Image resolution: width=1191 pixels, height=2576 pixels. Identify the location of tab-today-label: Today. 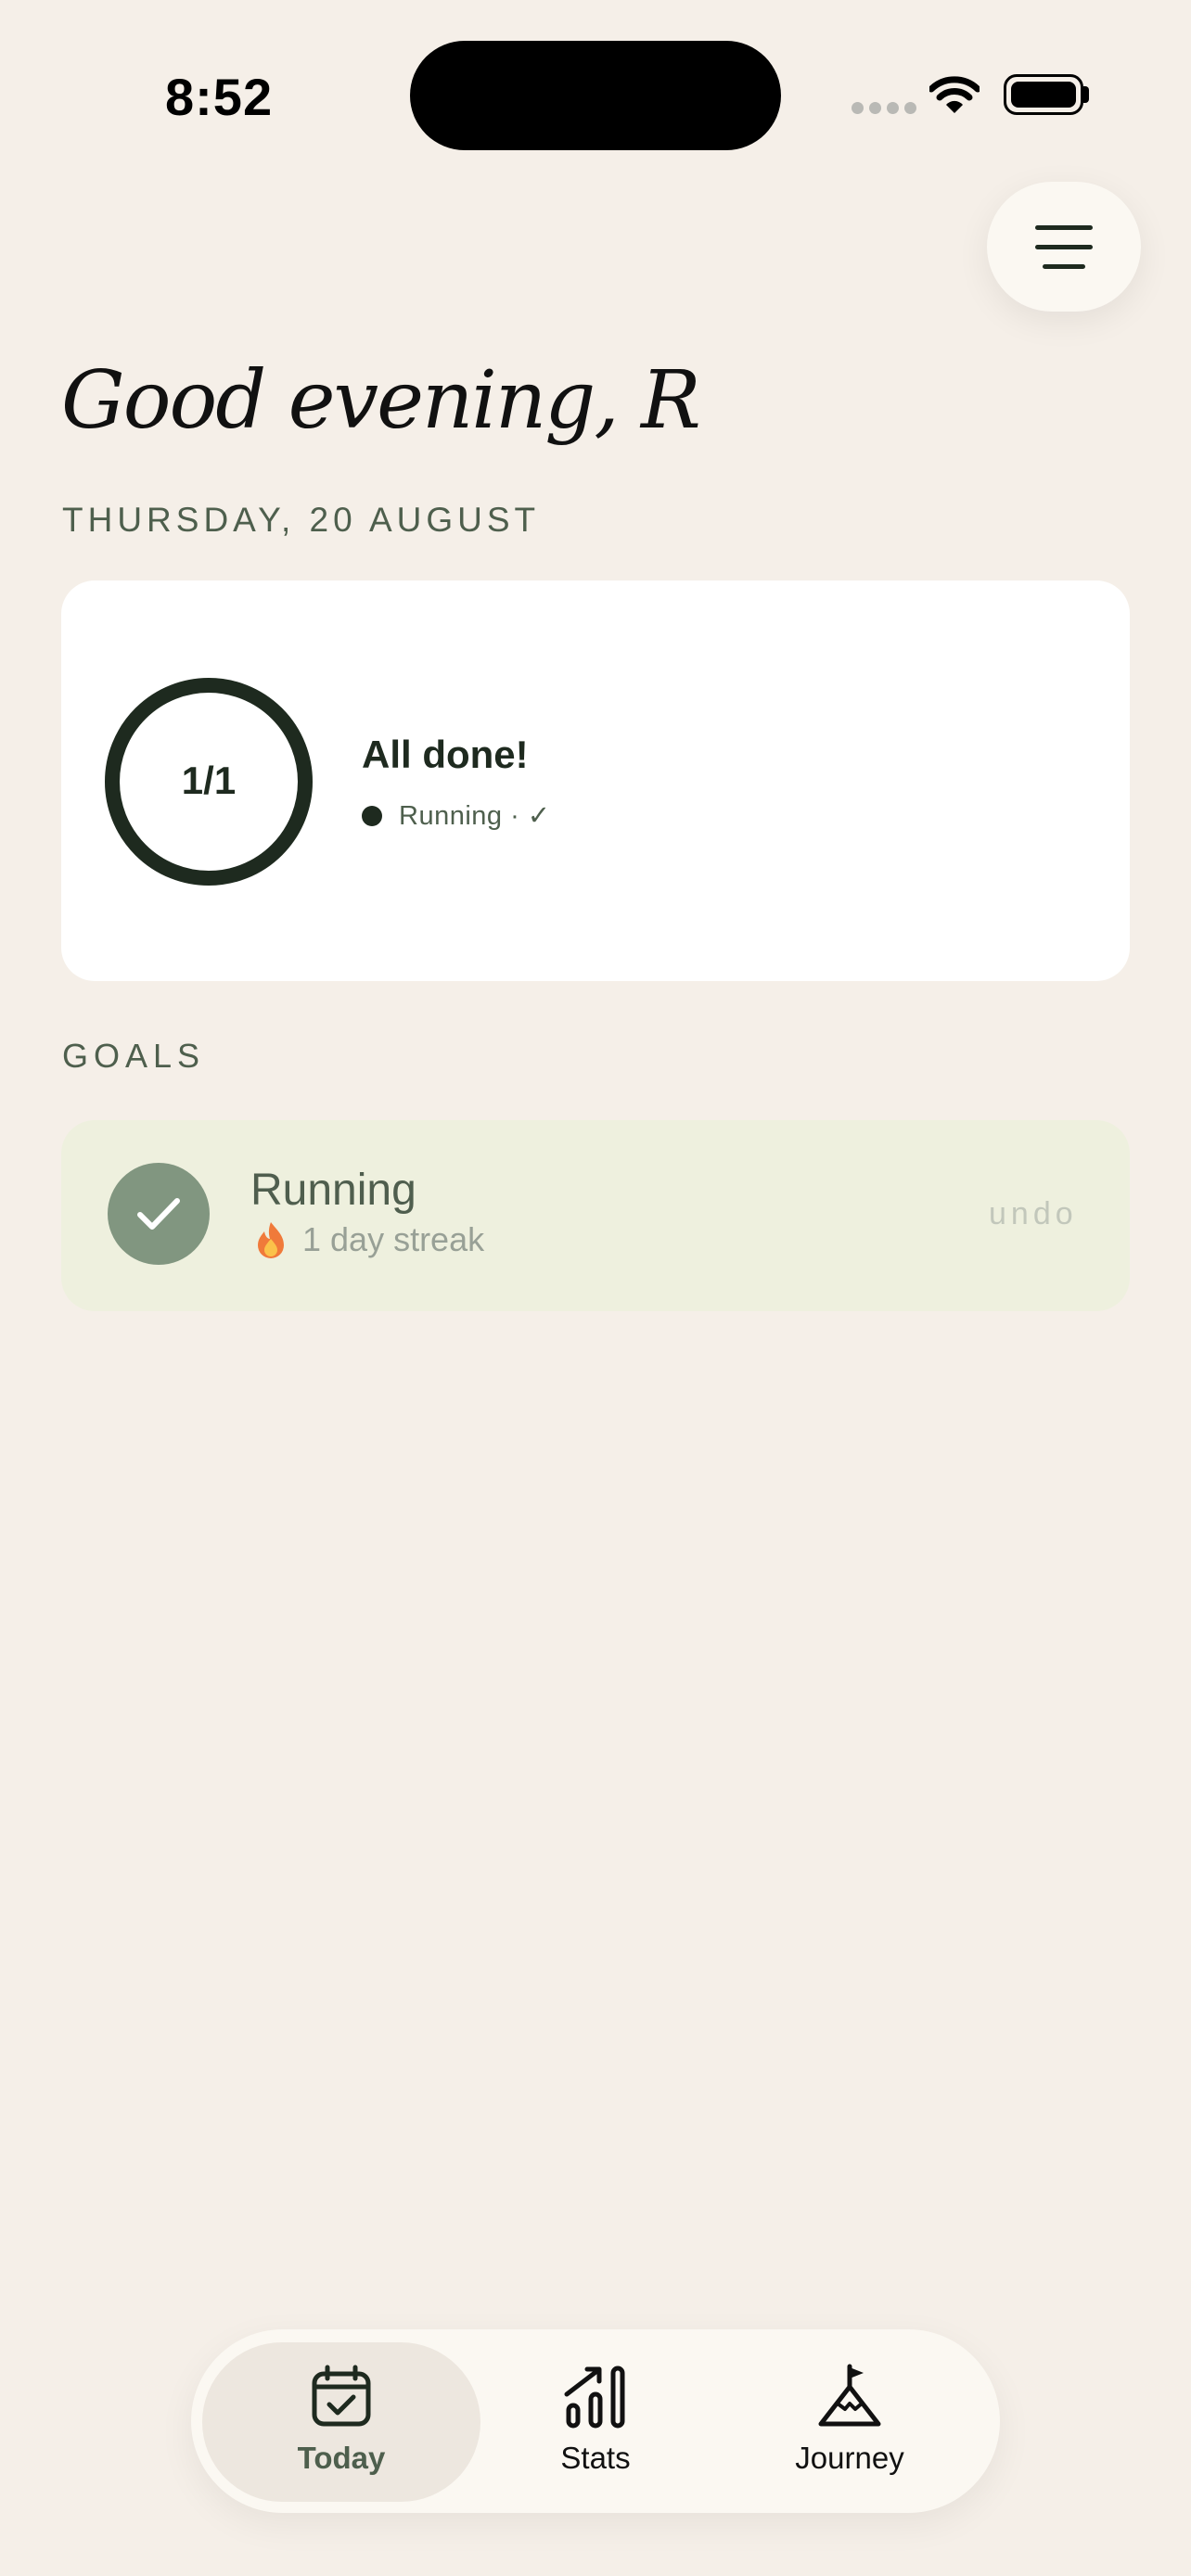
(341, 2458).